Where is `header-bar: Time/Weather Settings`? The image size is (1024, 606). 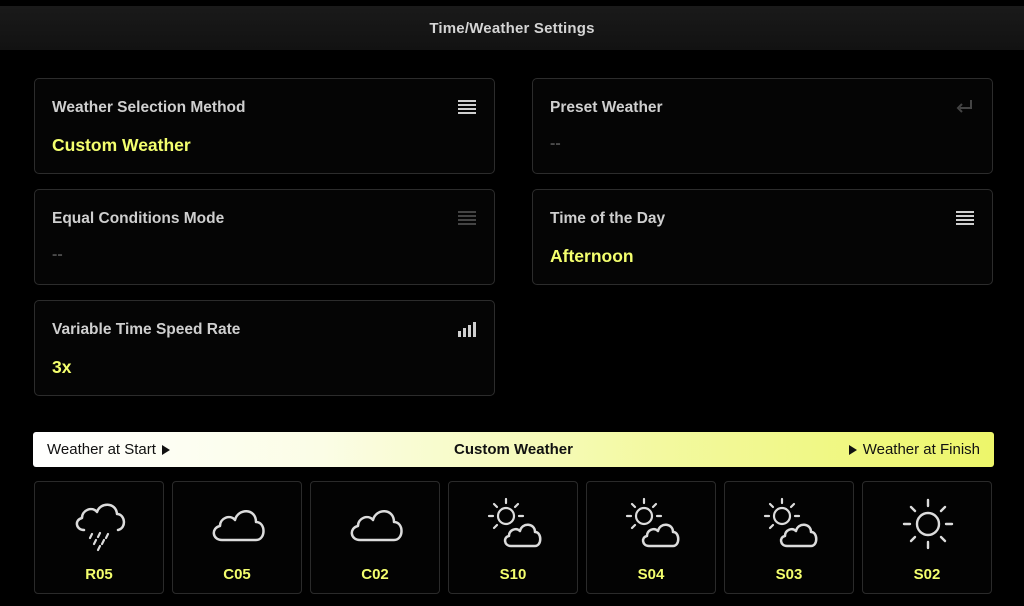
header-bar: Time/Weather Settings is located at coordinates (512, 28).